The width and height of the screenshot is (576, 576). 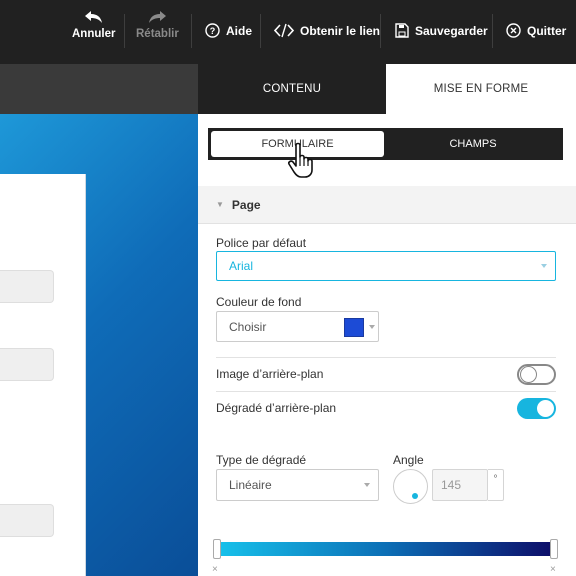 I want to click on close-circle-icon, so click(x=513, y=30).